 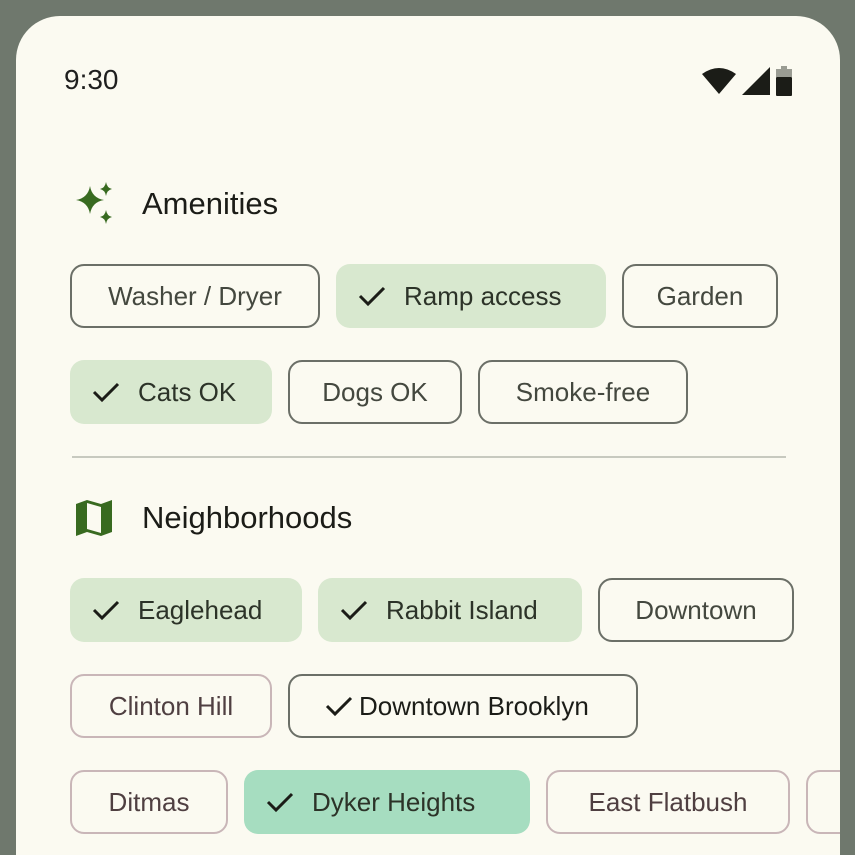 I want to click on chip-dyker-heights: Dyker Heights, so click(x=387, y=802).